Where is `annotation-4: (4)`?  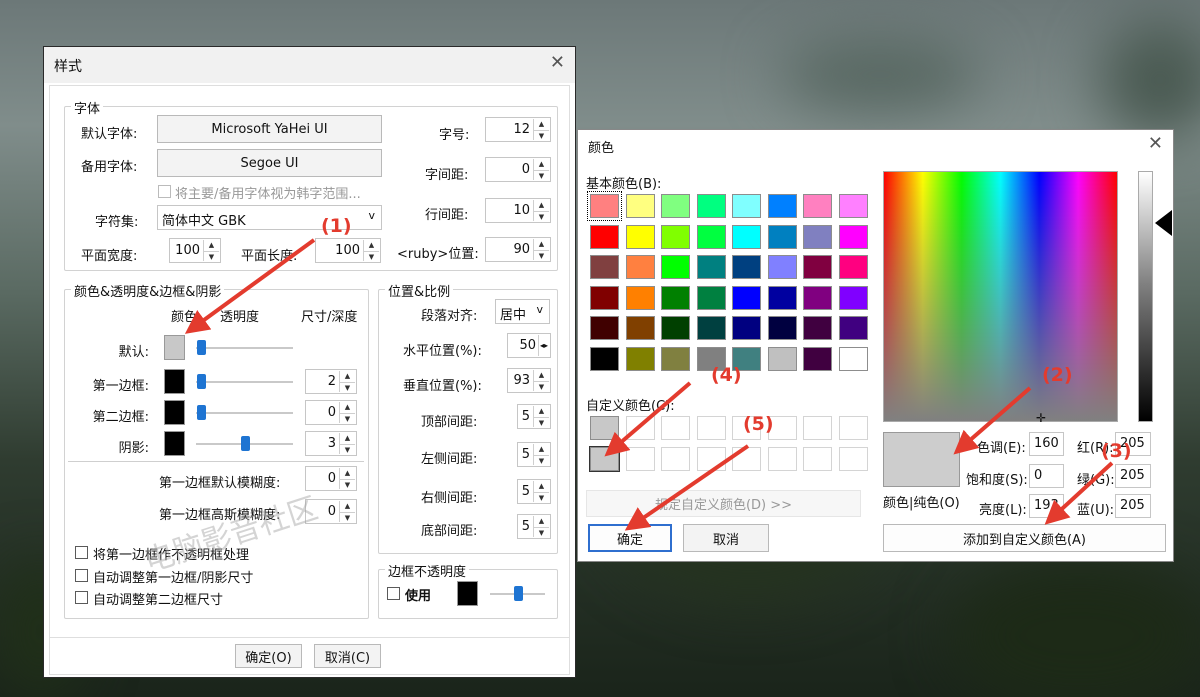 annotation-4: (4) is located at coordinates (726, 375).